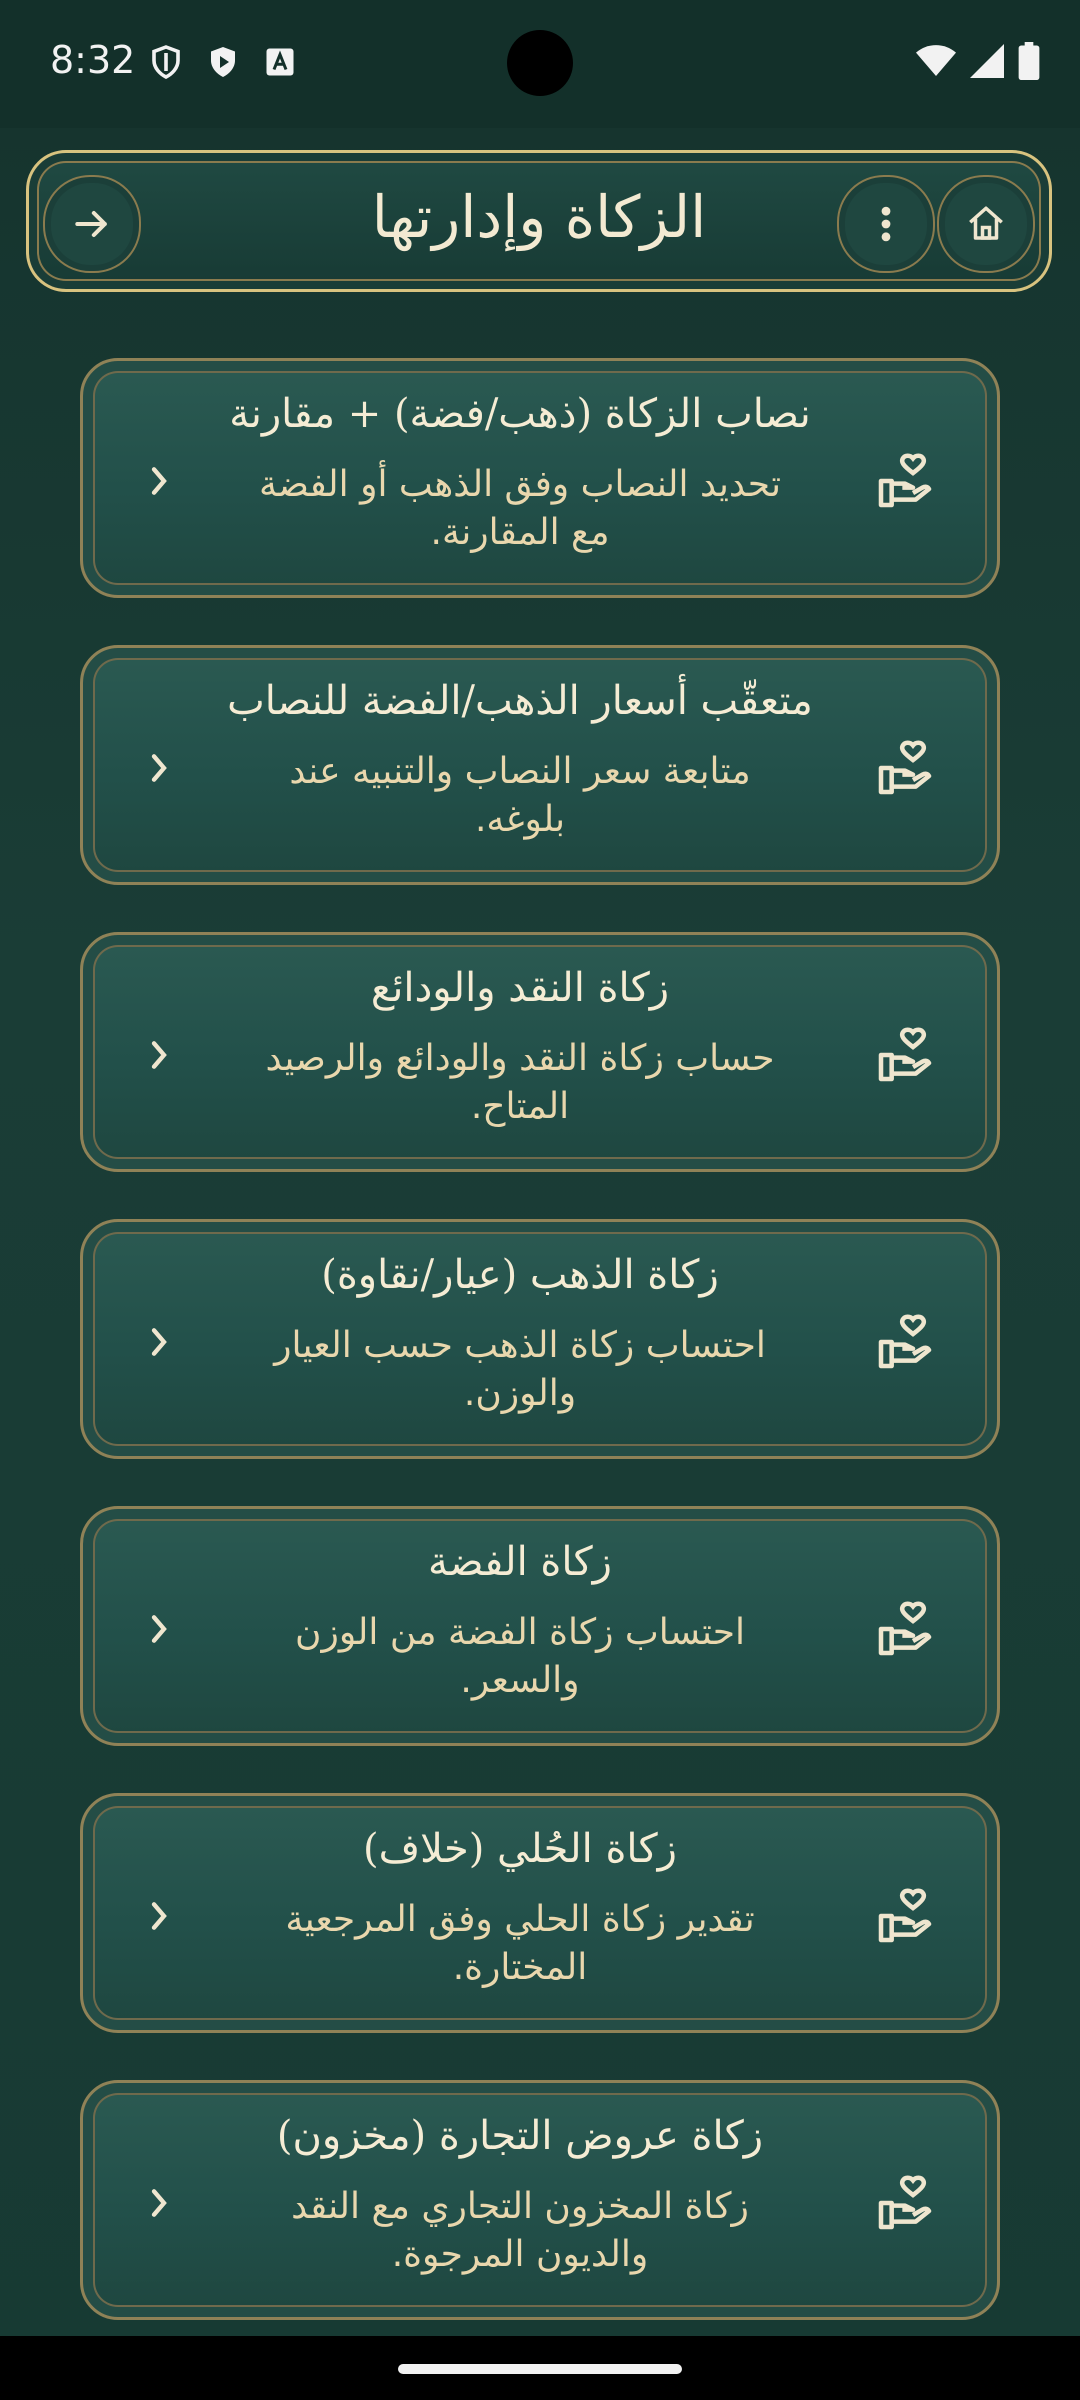  Describe the element at coordinates (280, 62) in the screenshot. I see `text-a-icon` at that location.